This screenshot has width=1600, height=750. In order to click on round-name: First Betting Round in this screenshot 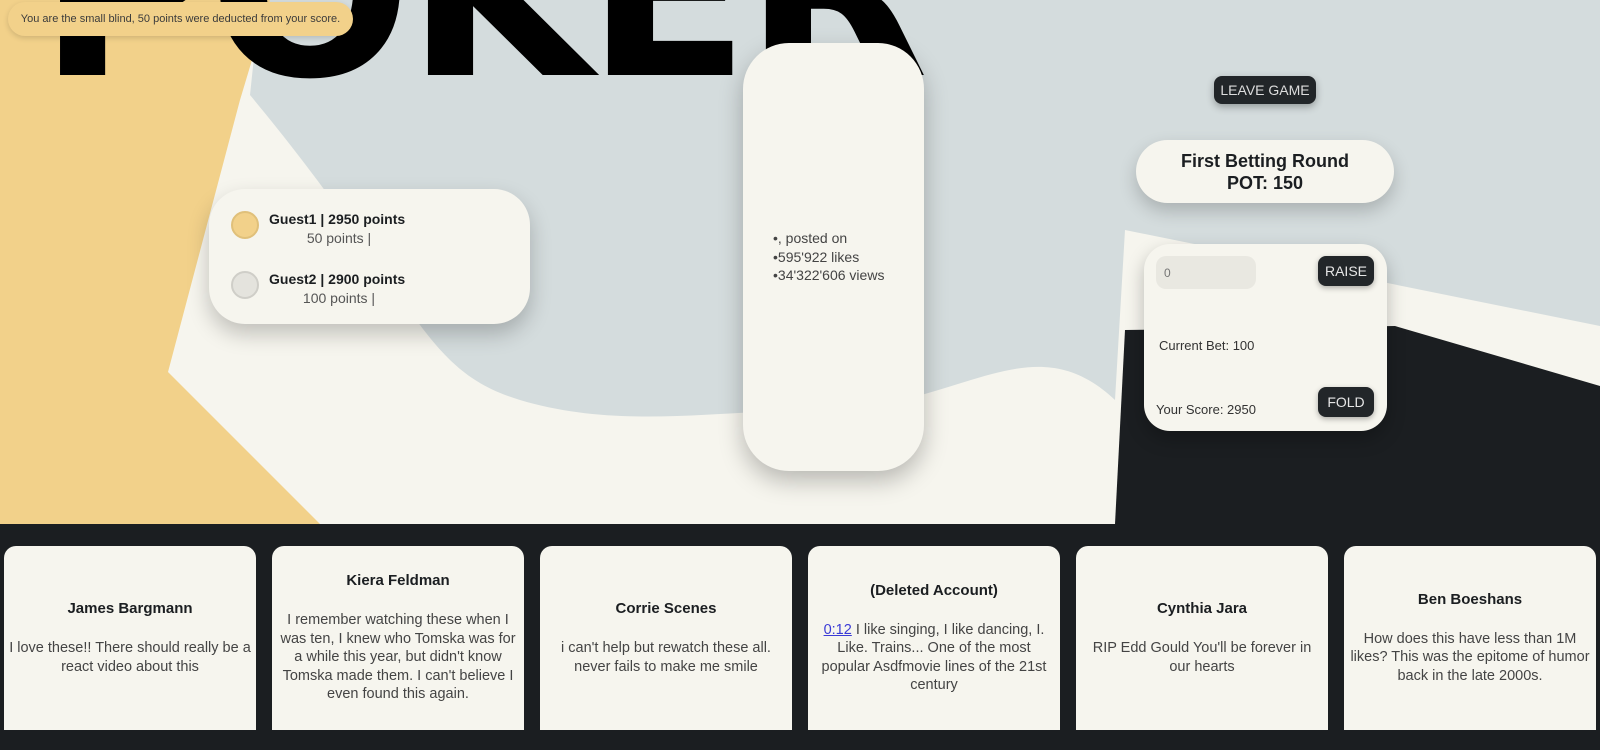, I will do `click(1265, 161)`.